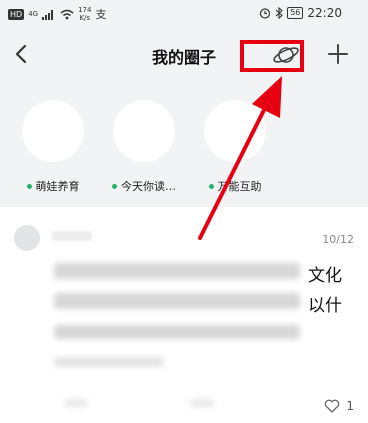 The width and height of the screenshot is (368, 423). Describe the element at coordinates (109, 362) in the screenshot. I see `blurred-meta-line` at that location.